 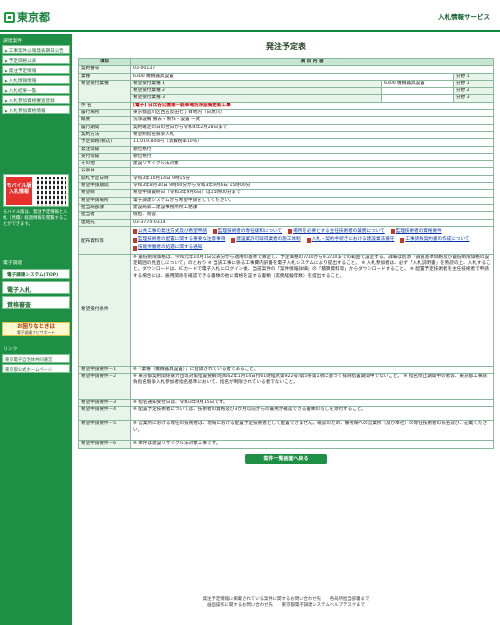 I want to click on row-value: 洗浄設備 撤去・製作・設置 一式, so click(x=312, y=120).